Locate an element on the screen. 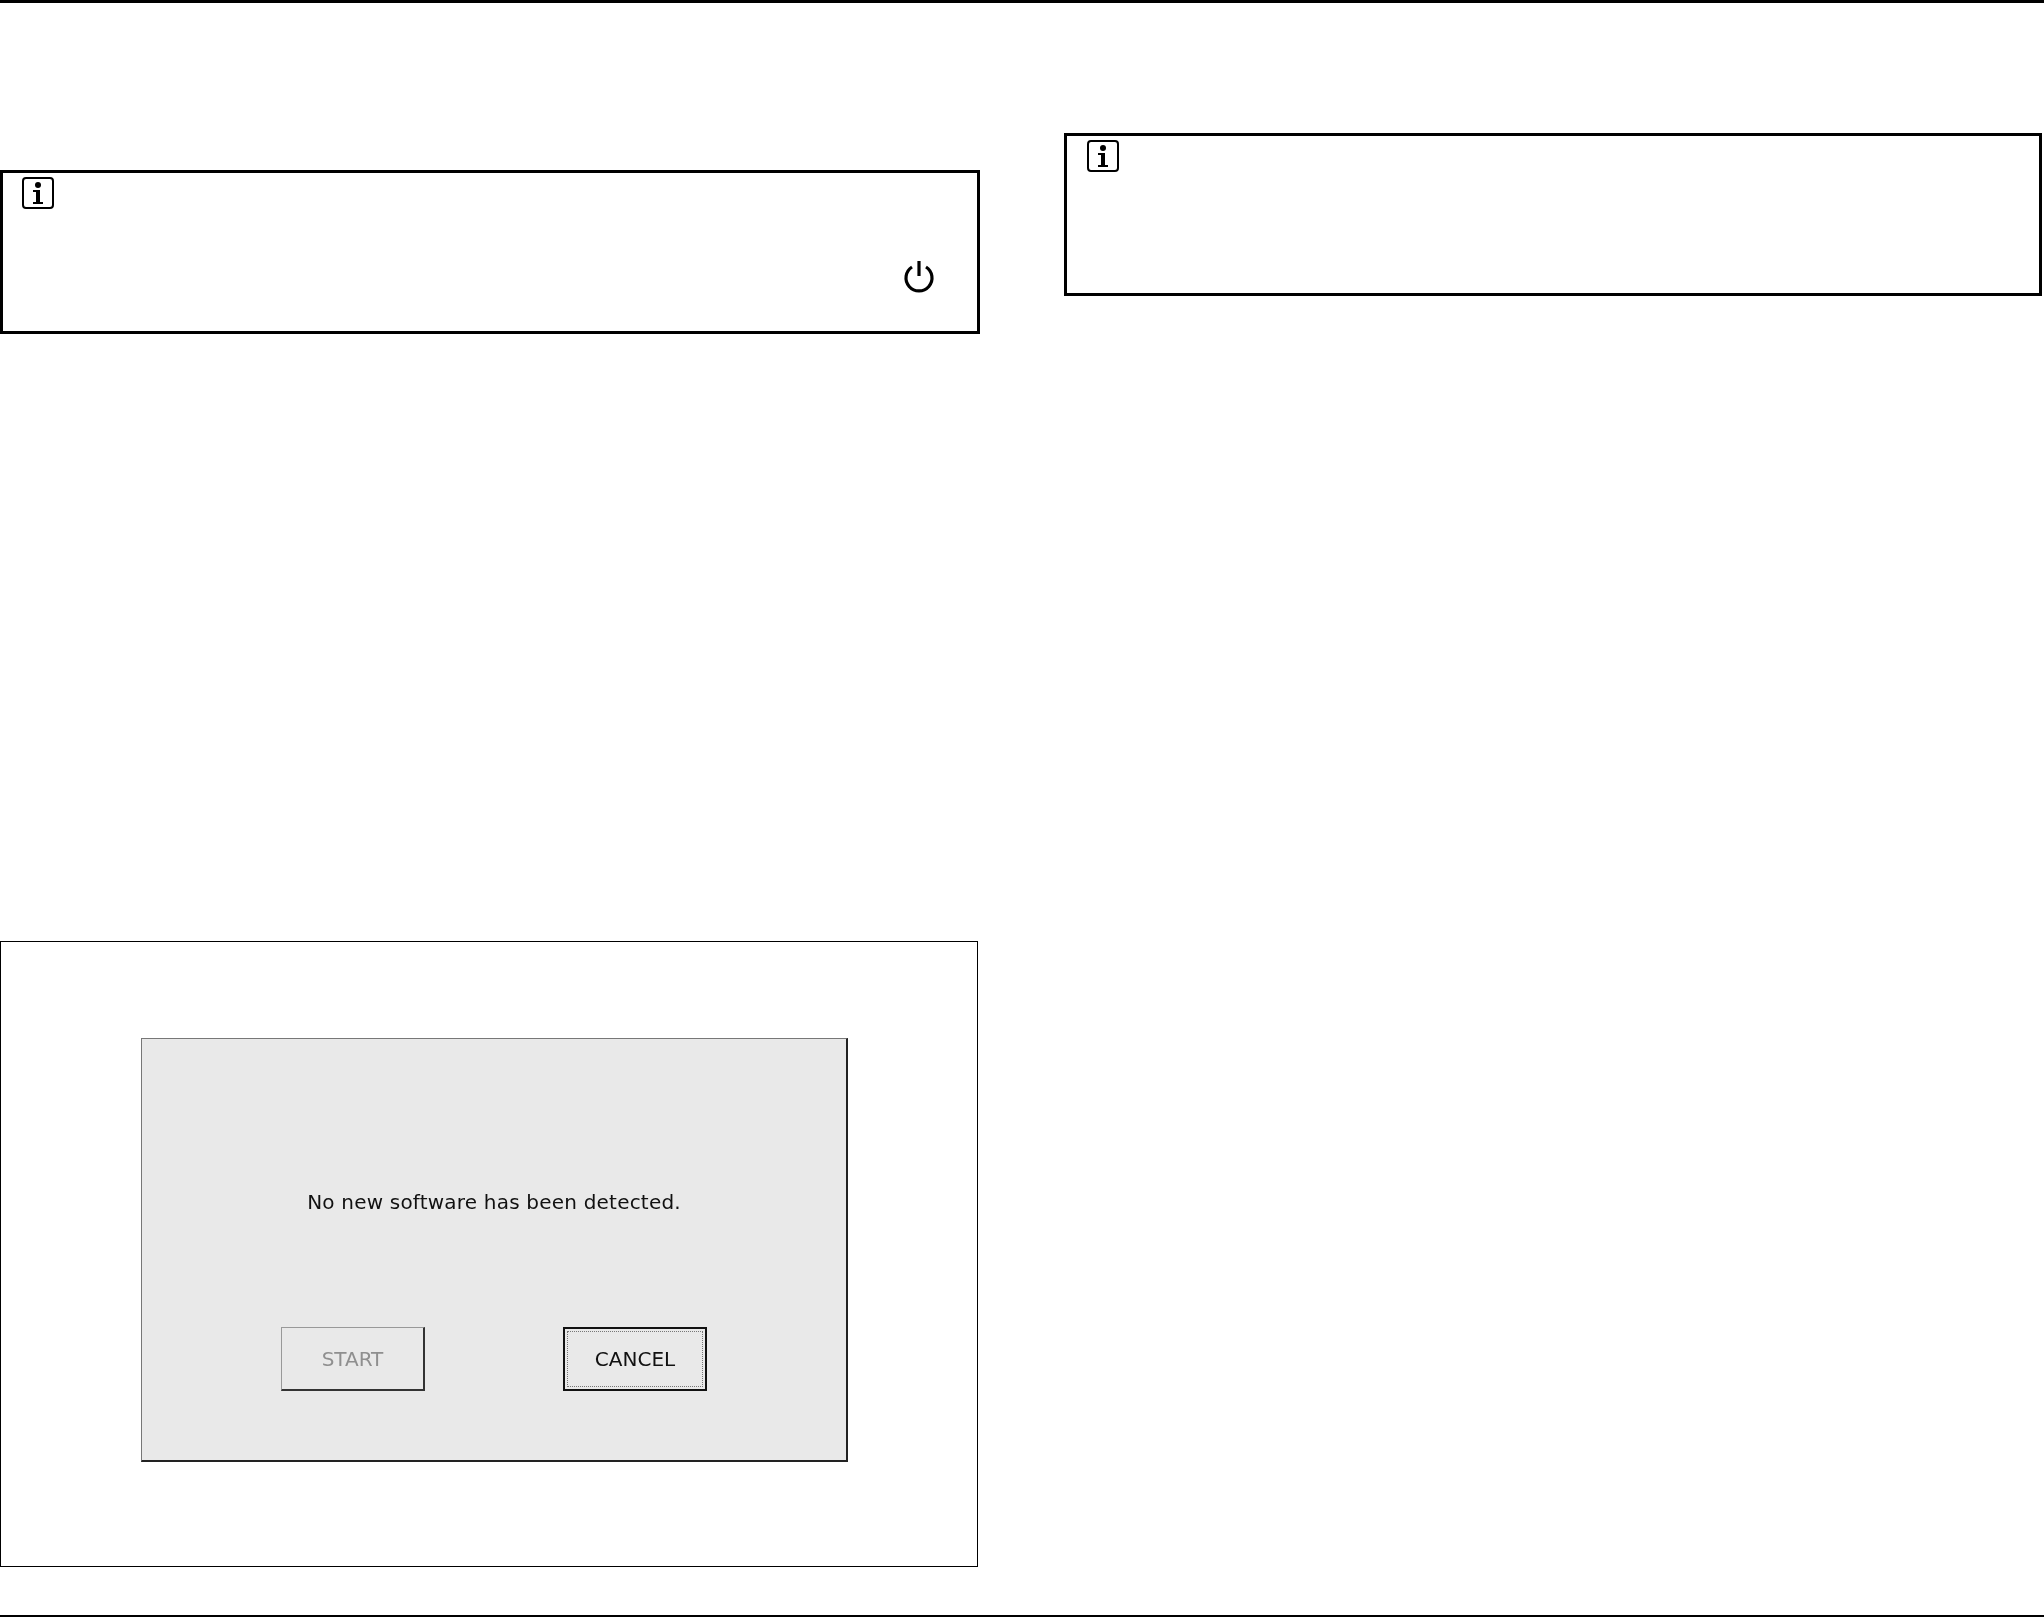 The width and height of the screenshot is (2044, 1618). power-icon is located at coordinates (919, 277).